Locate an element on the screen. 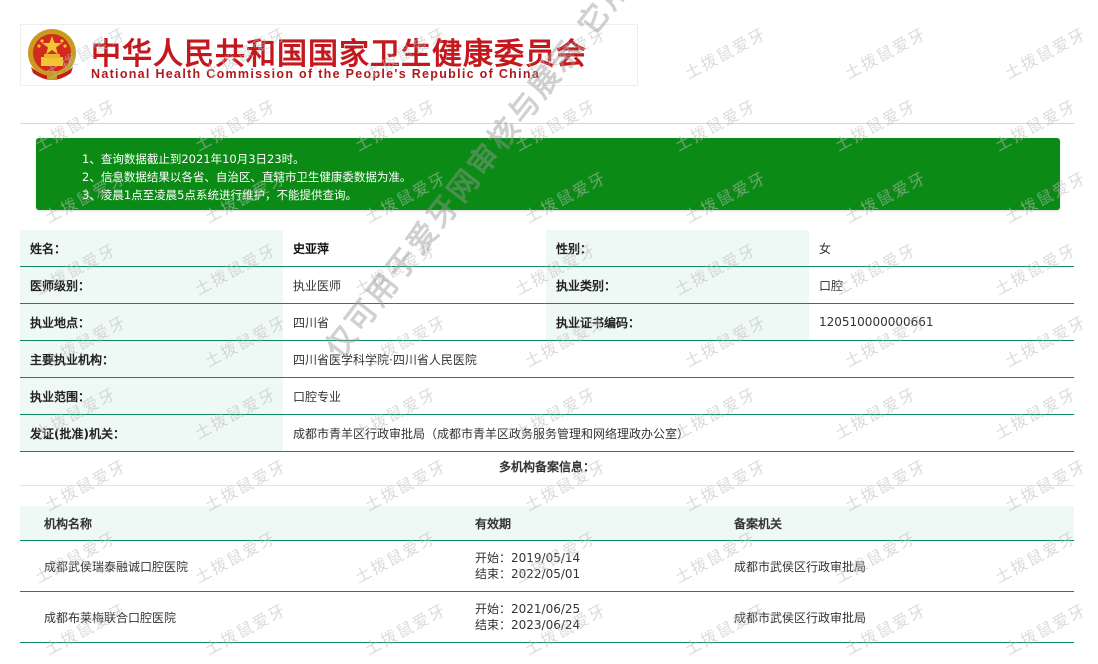 This screenshot has height=664, width=1098. period-cell: 开始：2021/06/25 结束：2023/06/24 is located at coordinates (580, 617).